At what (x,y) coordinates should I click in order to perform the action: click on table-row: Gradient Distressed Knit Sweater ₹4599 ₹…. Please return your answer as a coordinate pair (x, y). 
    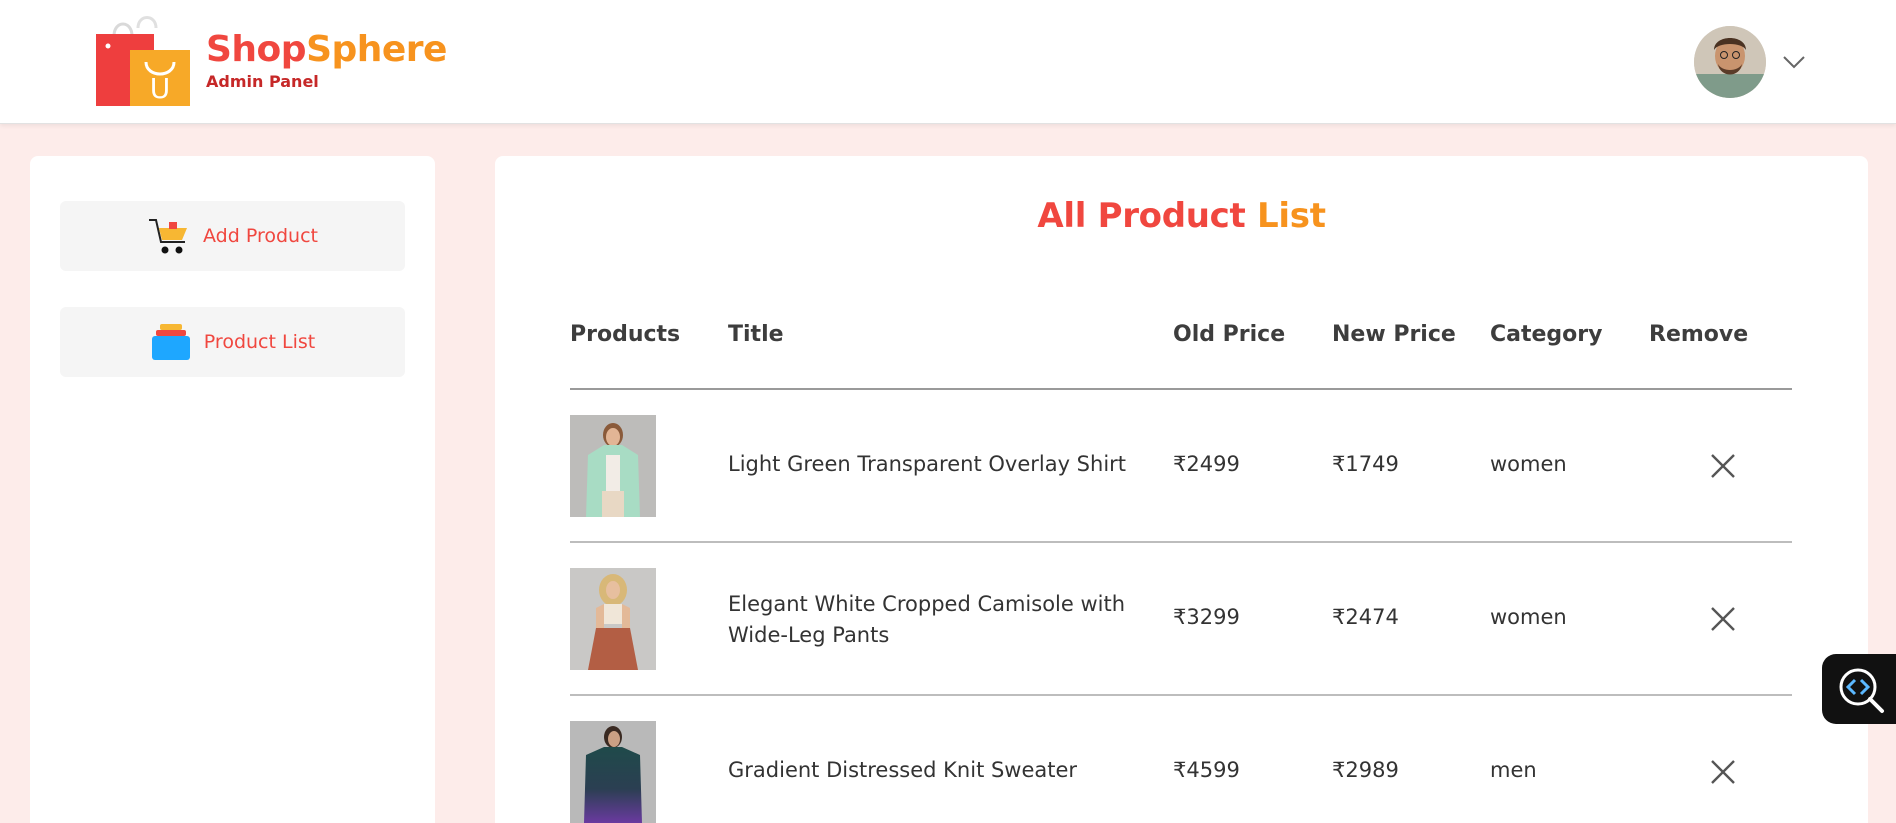
    Looking at the image, I should click on (1181, 759).